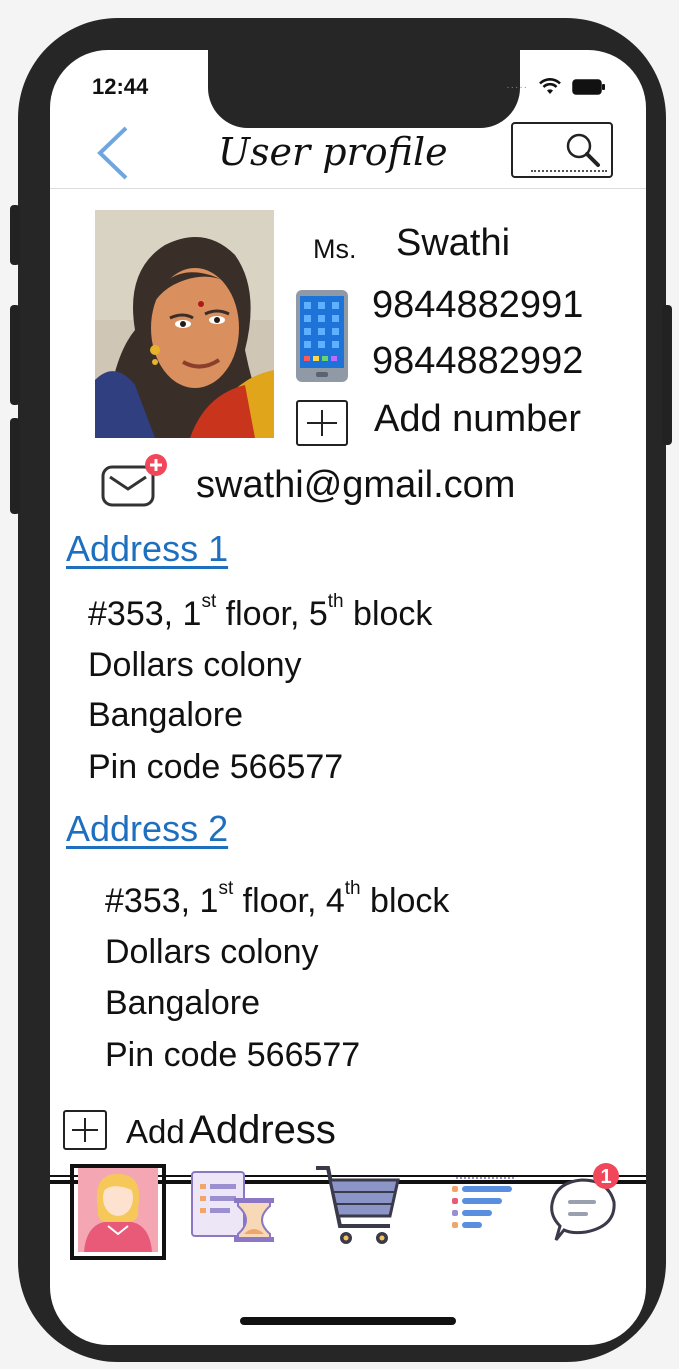  I want to click on battery-icon, so click(588, 87).